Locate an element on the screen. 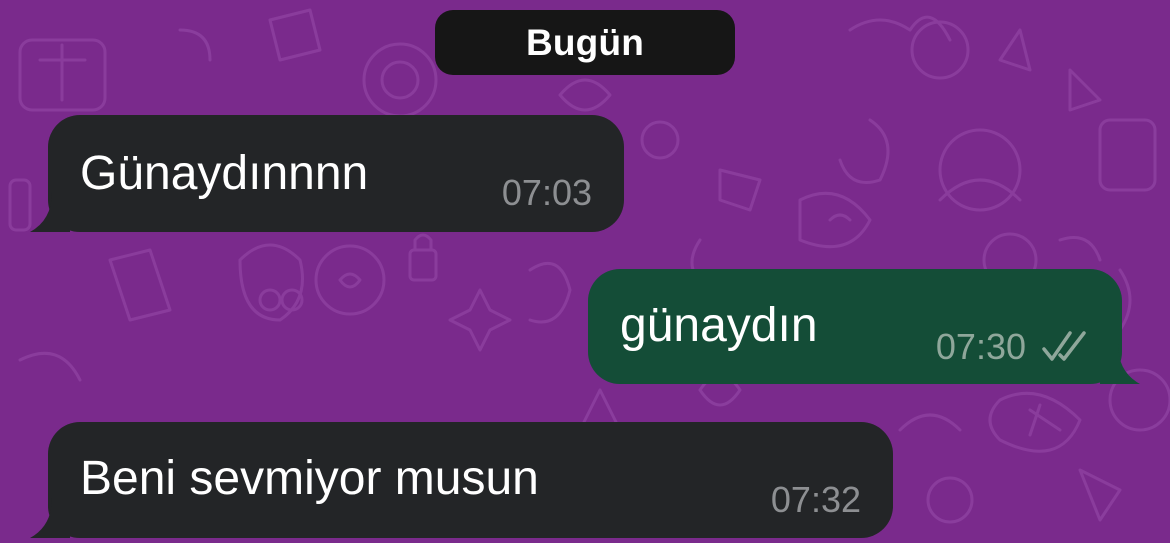  message-text: Beni sevmiyor musun is located at coordinates (309, 478).